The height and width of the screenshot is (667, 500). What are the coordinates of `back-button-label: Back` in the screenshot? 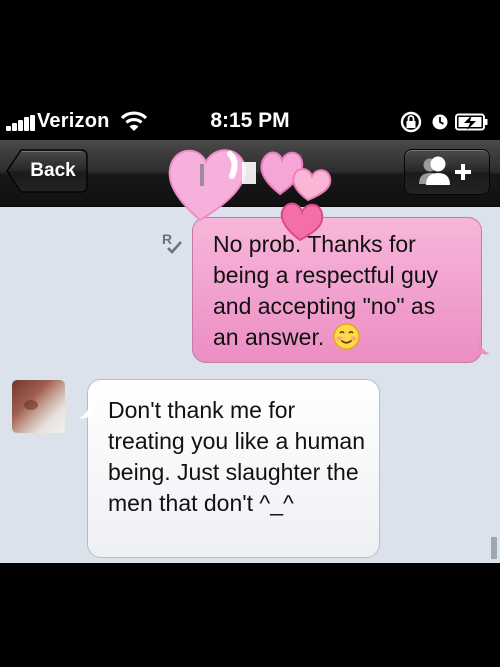 It's located at (53, 170).